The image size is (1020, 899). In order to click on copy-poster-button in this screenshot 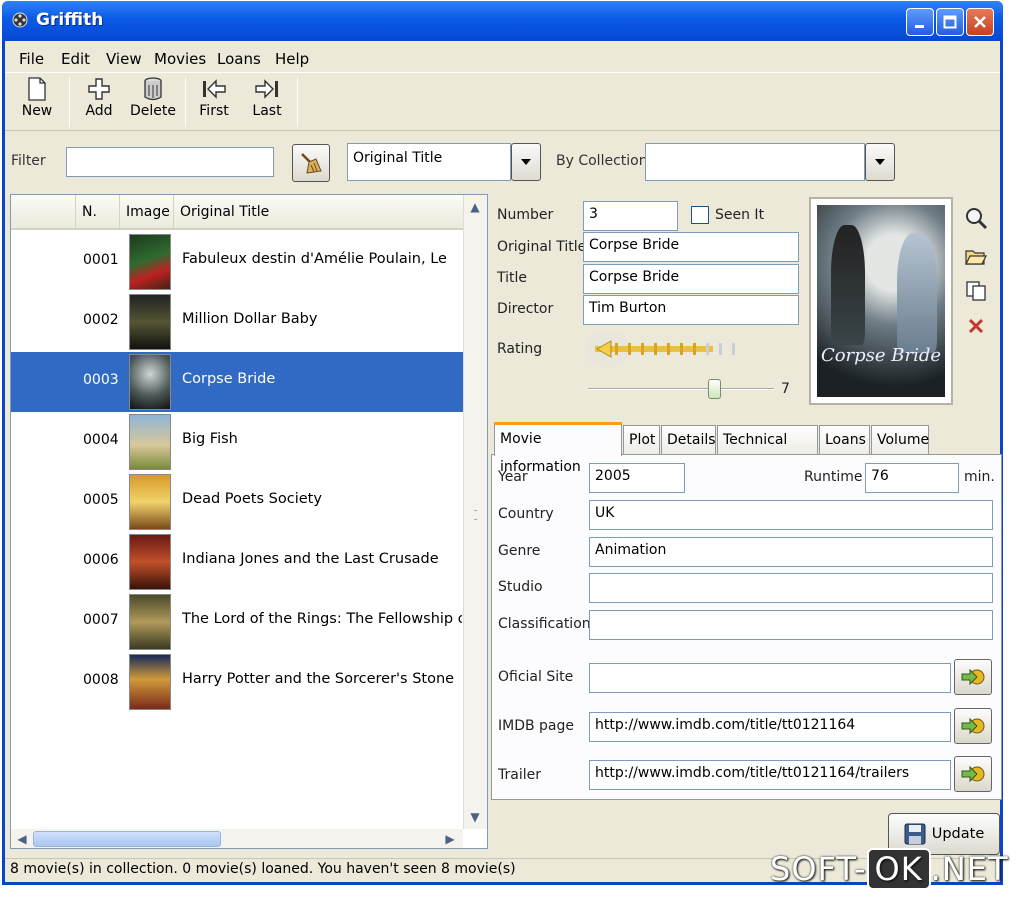, I will do `click(976, 291)`.